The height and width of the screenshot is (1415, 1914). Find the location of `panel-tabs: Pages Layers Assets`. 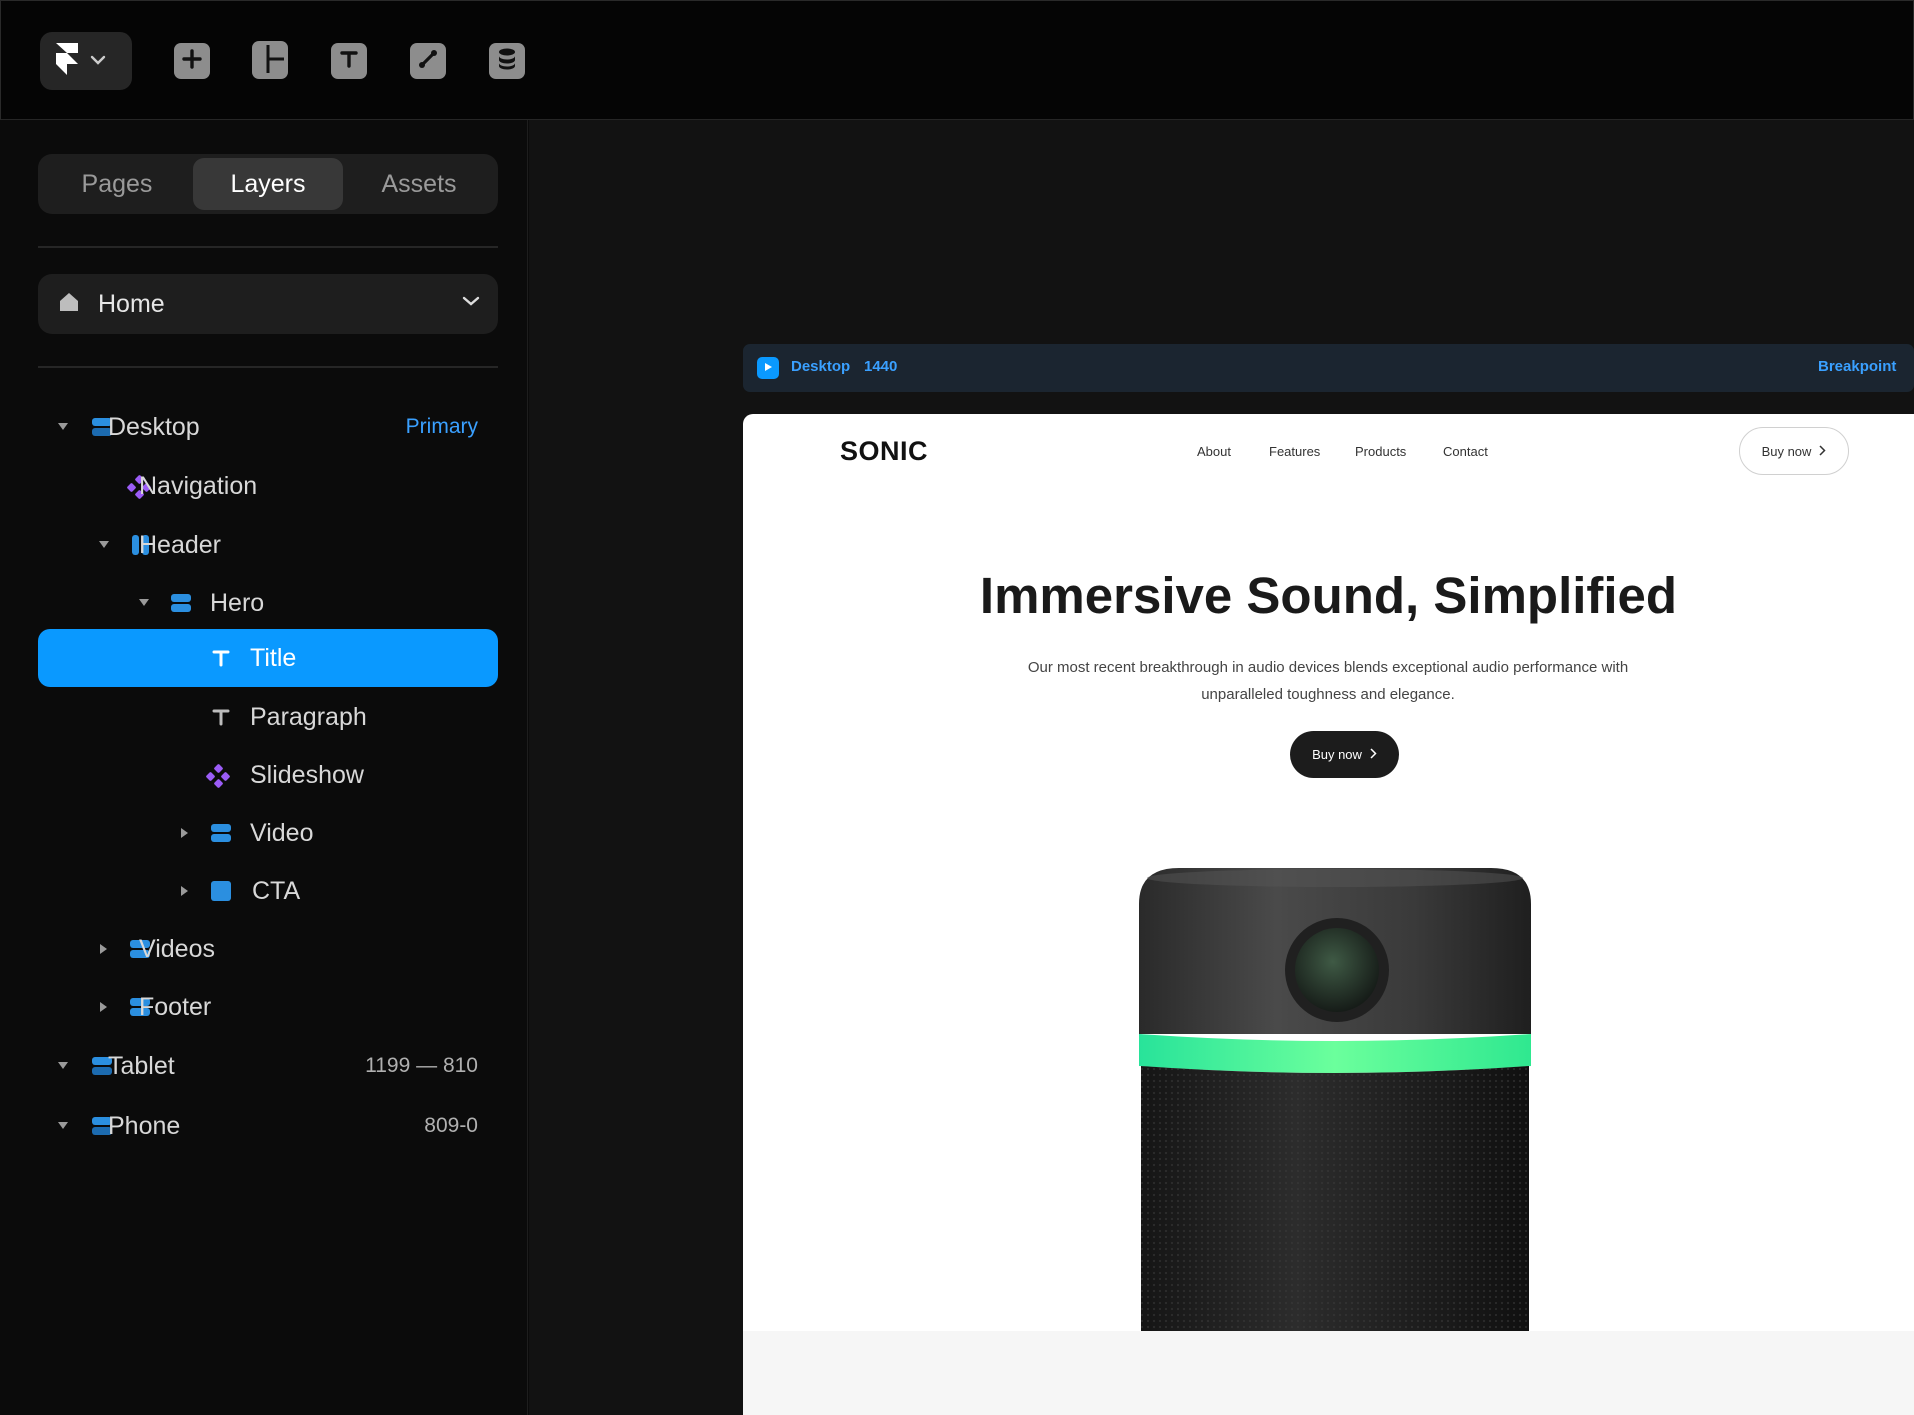

panel-tabs: Pages Layers Assets is located at coordinates (268, 184).